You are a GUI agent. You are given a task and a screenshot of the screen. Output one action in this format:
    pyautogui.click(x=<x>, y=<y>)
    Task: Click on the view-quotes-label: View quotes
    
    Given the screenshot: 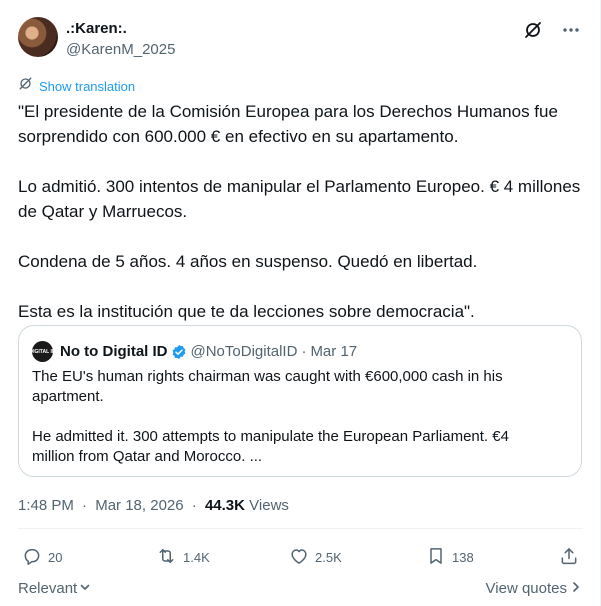 What is the action you would take?
    pyautogui.click(x=526, y=588)
    